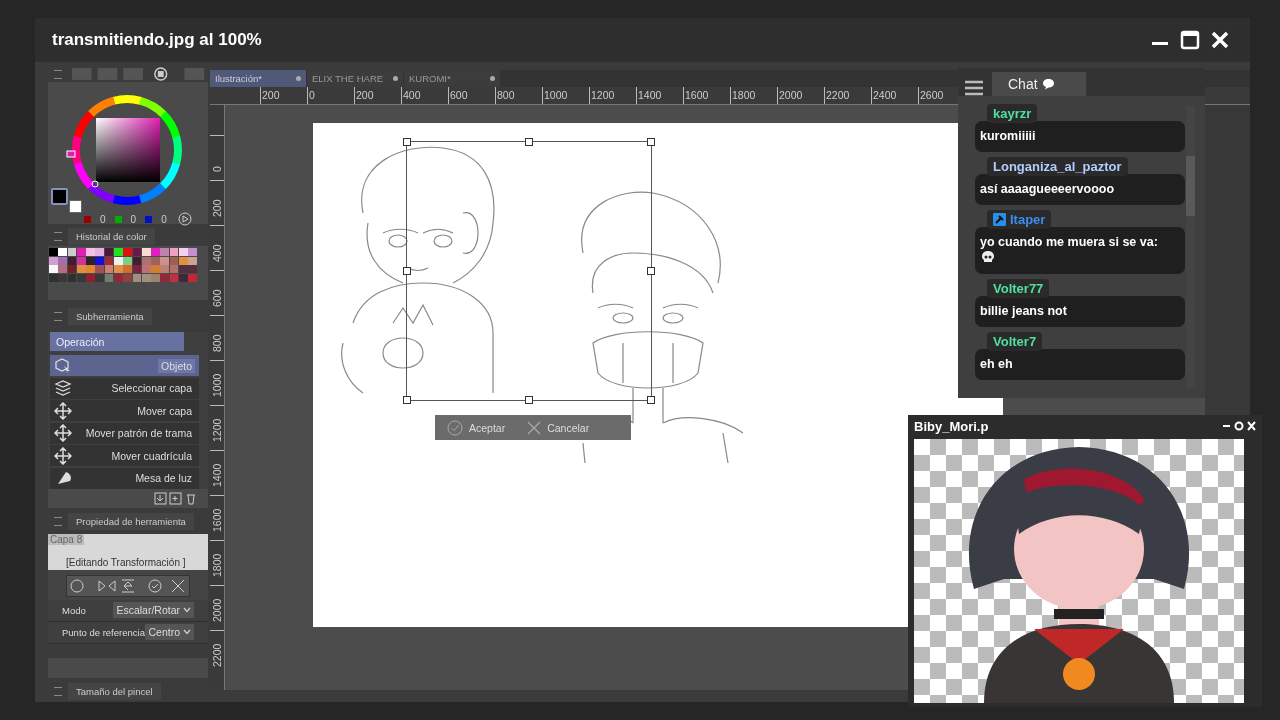 This screenshot has height=720, width=1280. What do you see at coordinates (1019, 219) in the screenshot?
I see `chat-username: Itaper` at bounding box center [1019, 219].